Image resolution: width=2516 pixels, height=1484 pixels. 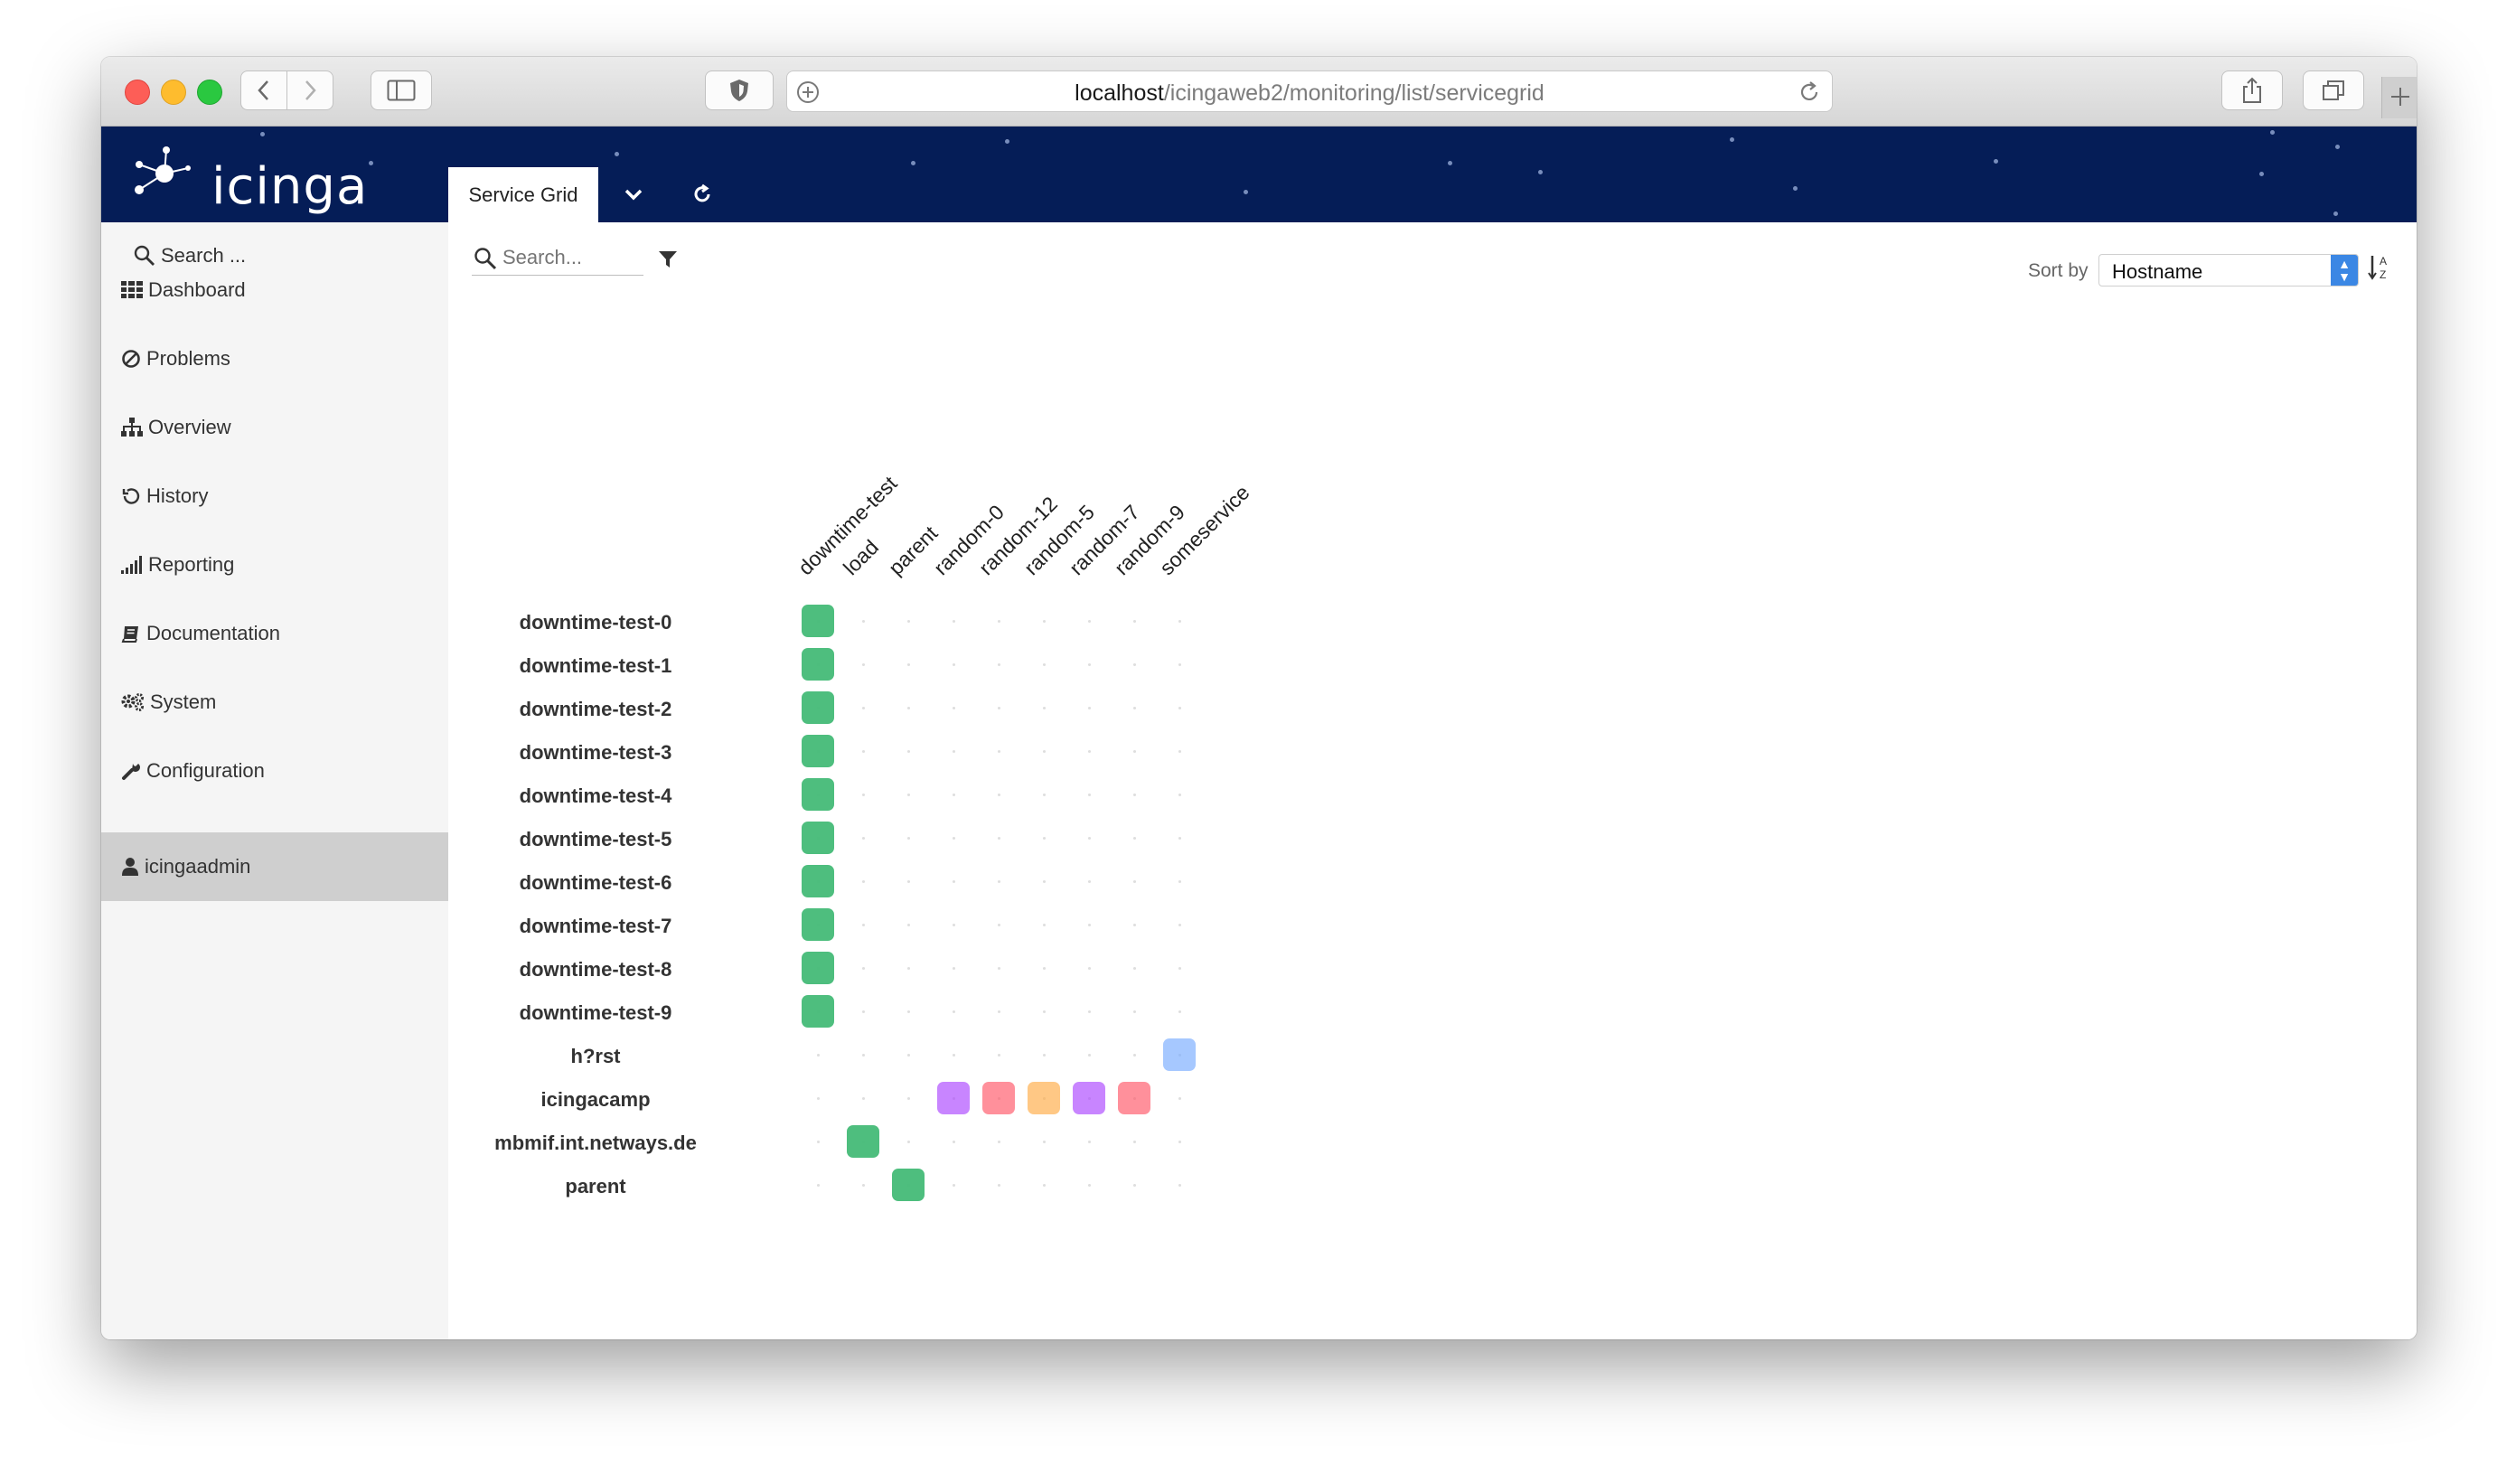 I want to click on new-tab-button, so click(x=2399, y=97).